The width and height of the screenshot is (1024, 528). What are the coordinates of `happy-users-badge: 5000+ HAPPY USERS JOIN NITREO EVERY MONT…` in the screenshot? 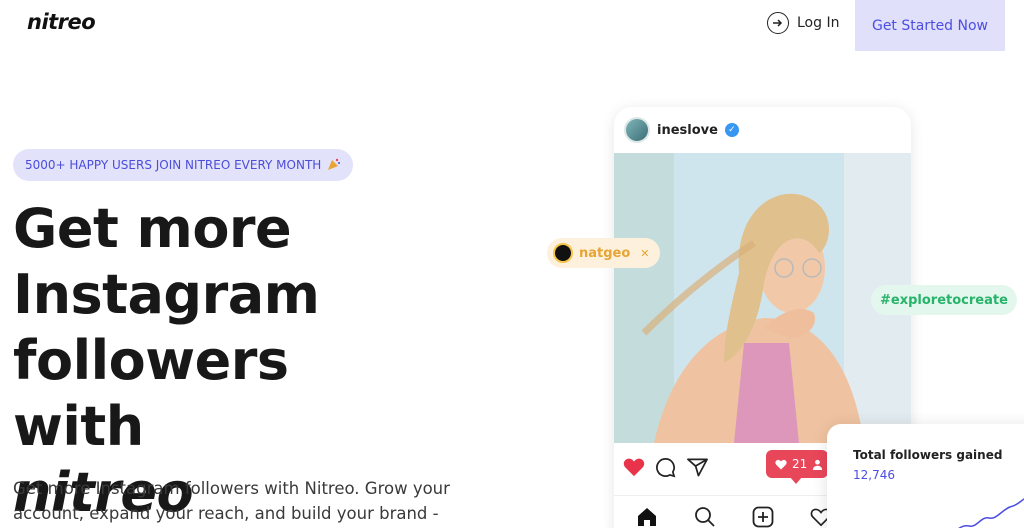 It's located at (183, 165).